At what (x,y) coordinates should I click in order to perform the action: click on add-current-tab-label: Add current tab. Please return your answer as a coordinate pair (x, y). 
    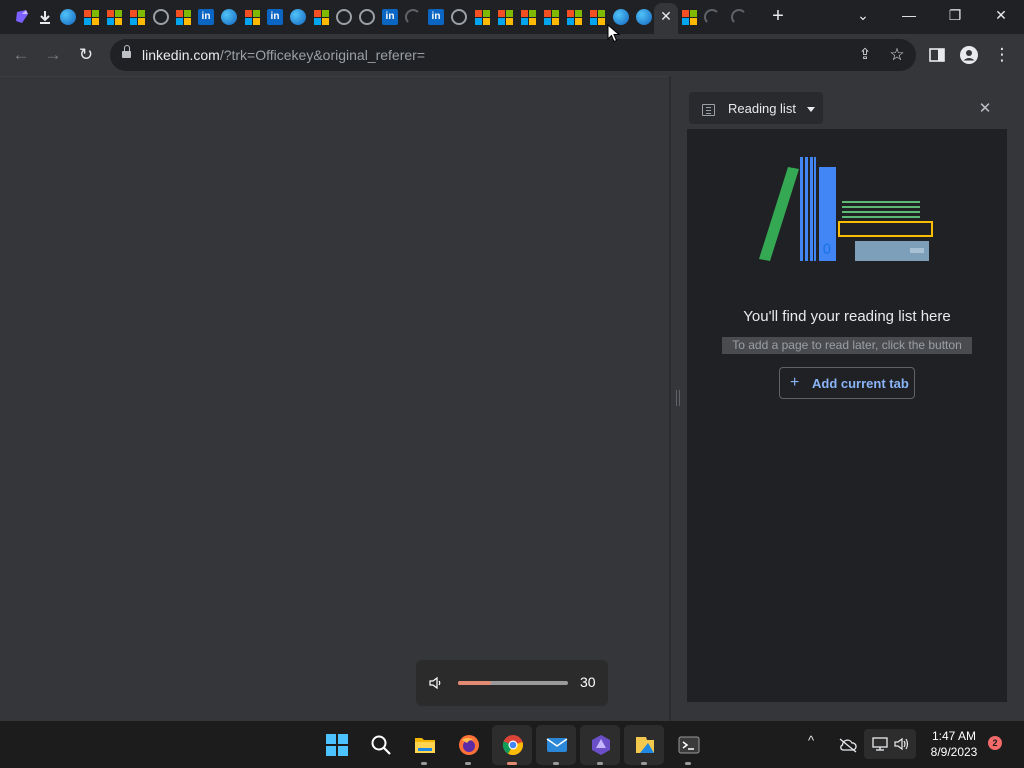
    Looking at the image, I should click on (860, 383).